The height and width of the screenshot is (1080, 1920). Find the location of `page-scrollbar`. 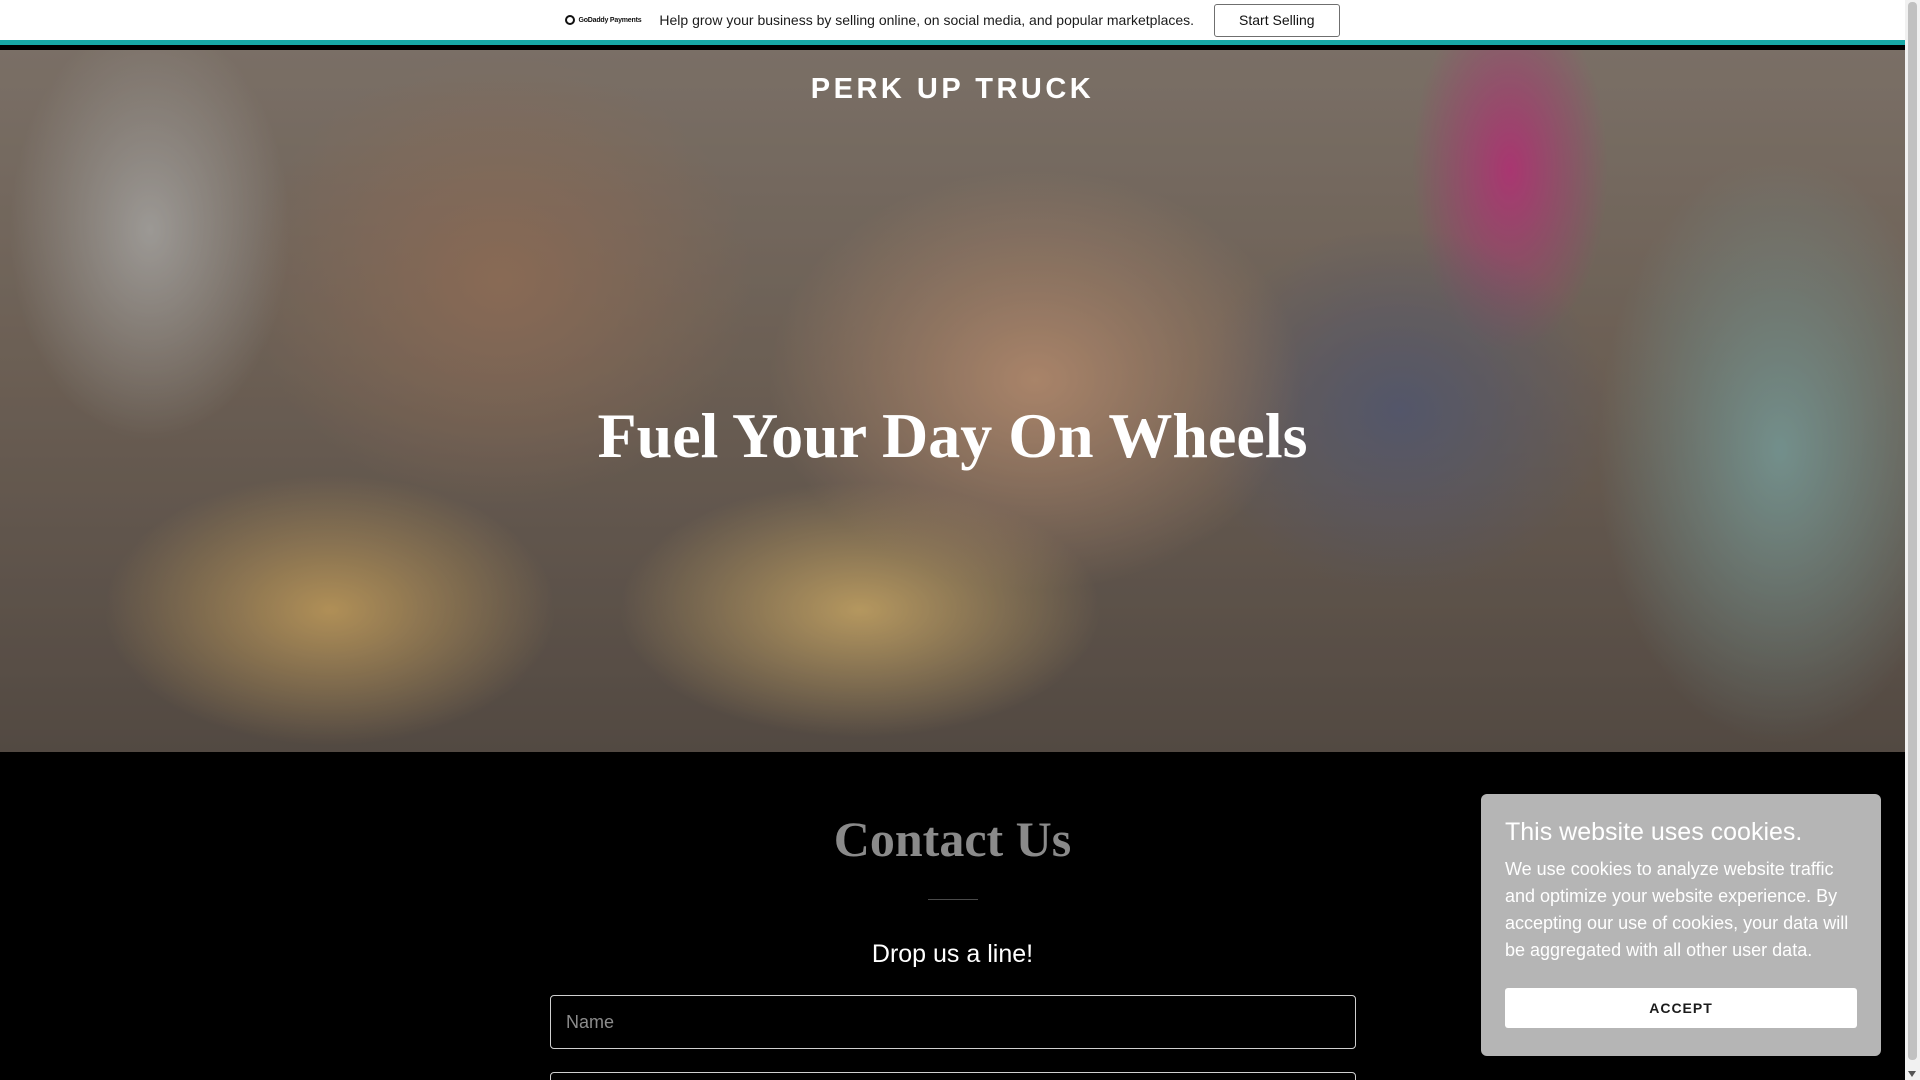

page-scrollbar is located at coordinates (1912, 540).